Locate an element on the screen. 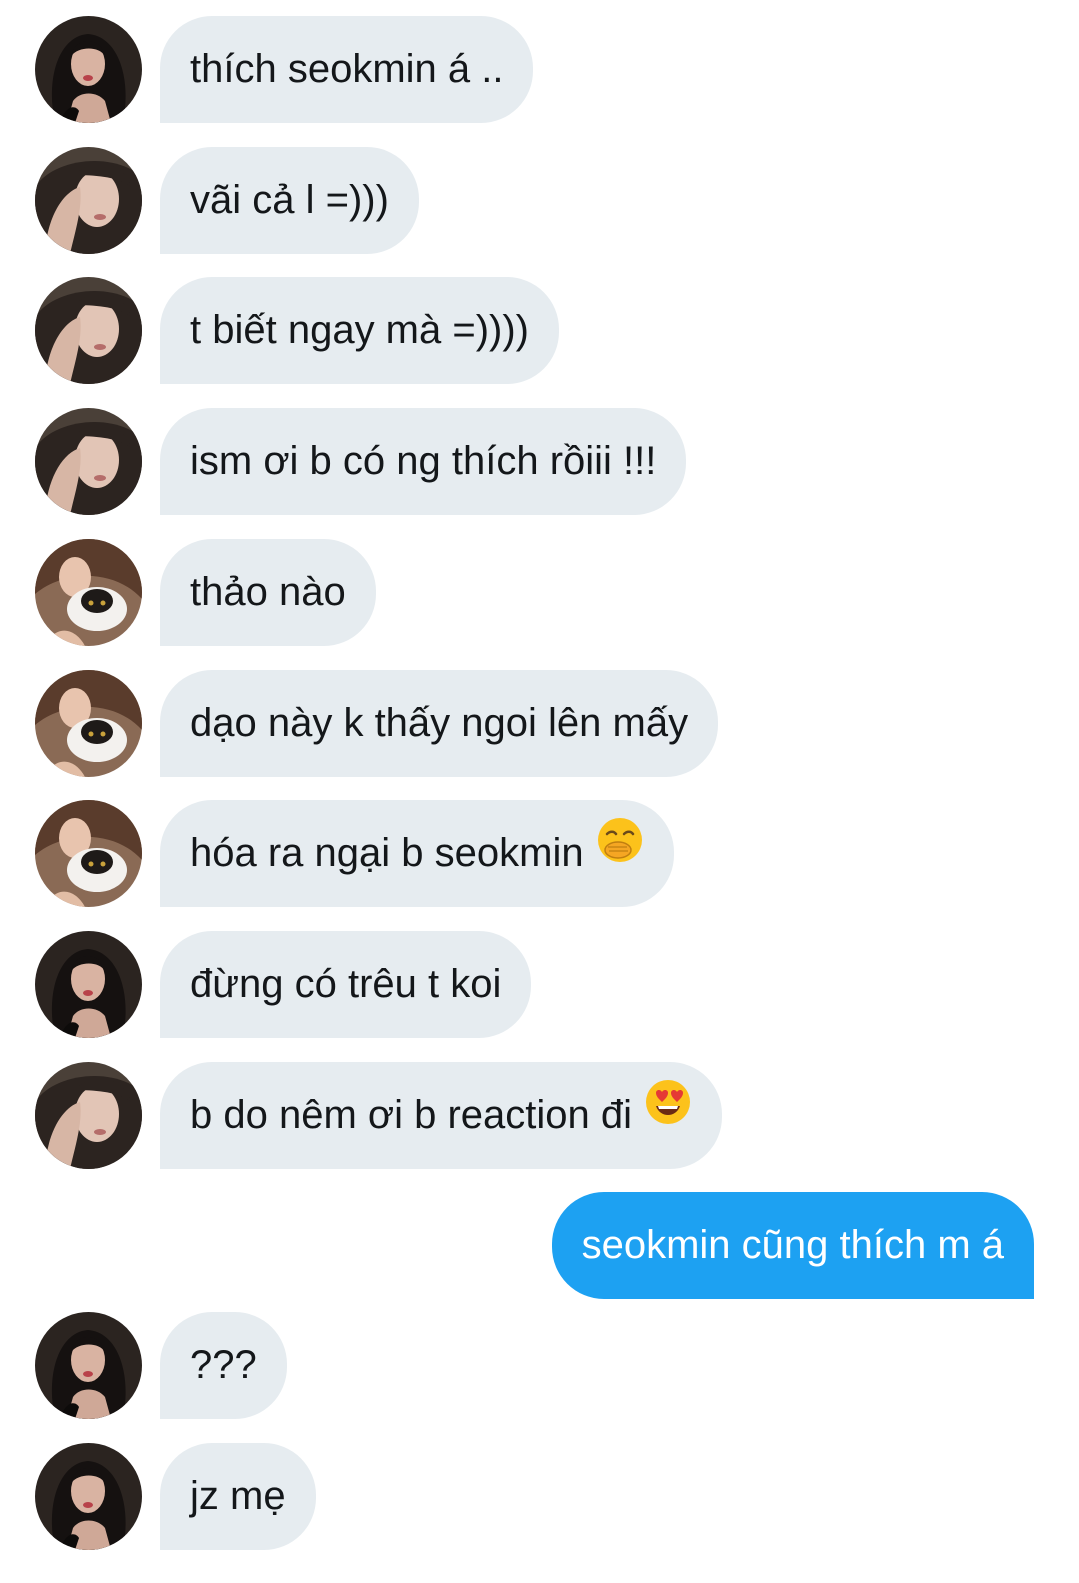 The width and height of the screenshot is (1079, 1583). message-row: vãi cả l =))) is located at coordinates (539, 200).